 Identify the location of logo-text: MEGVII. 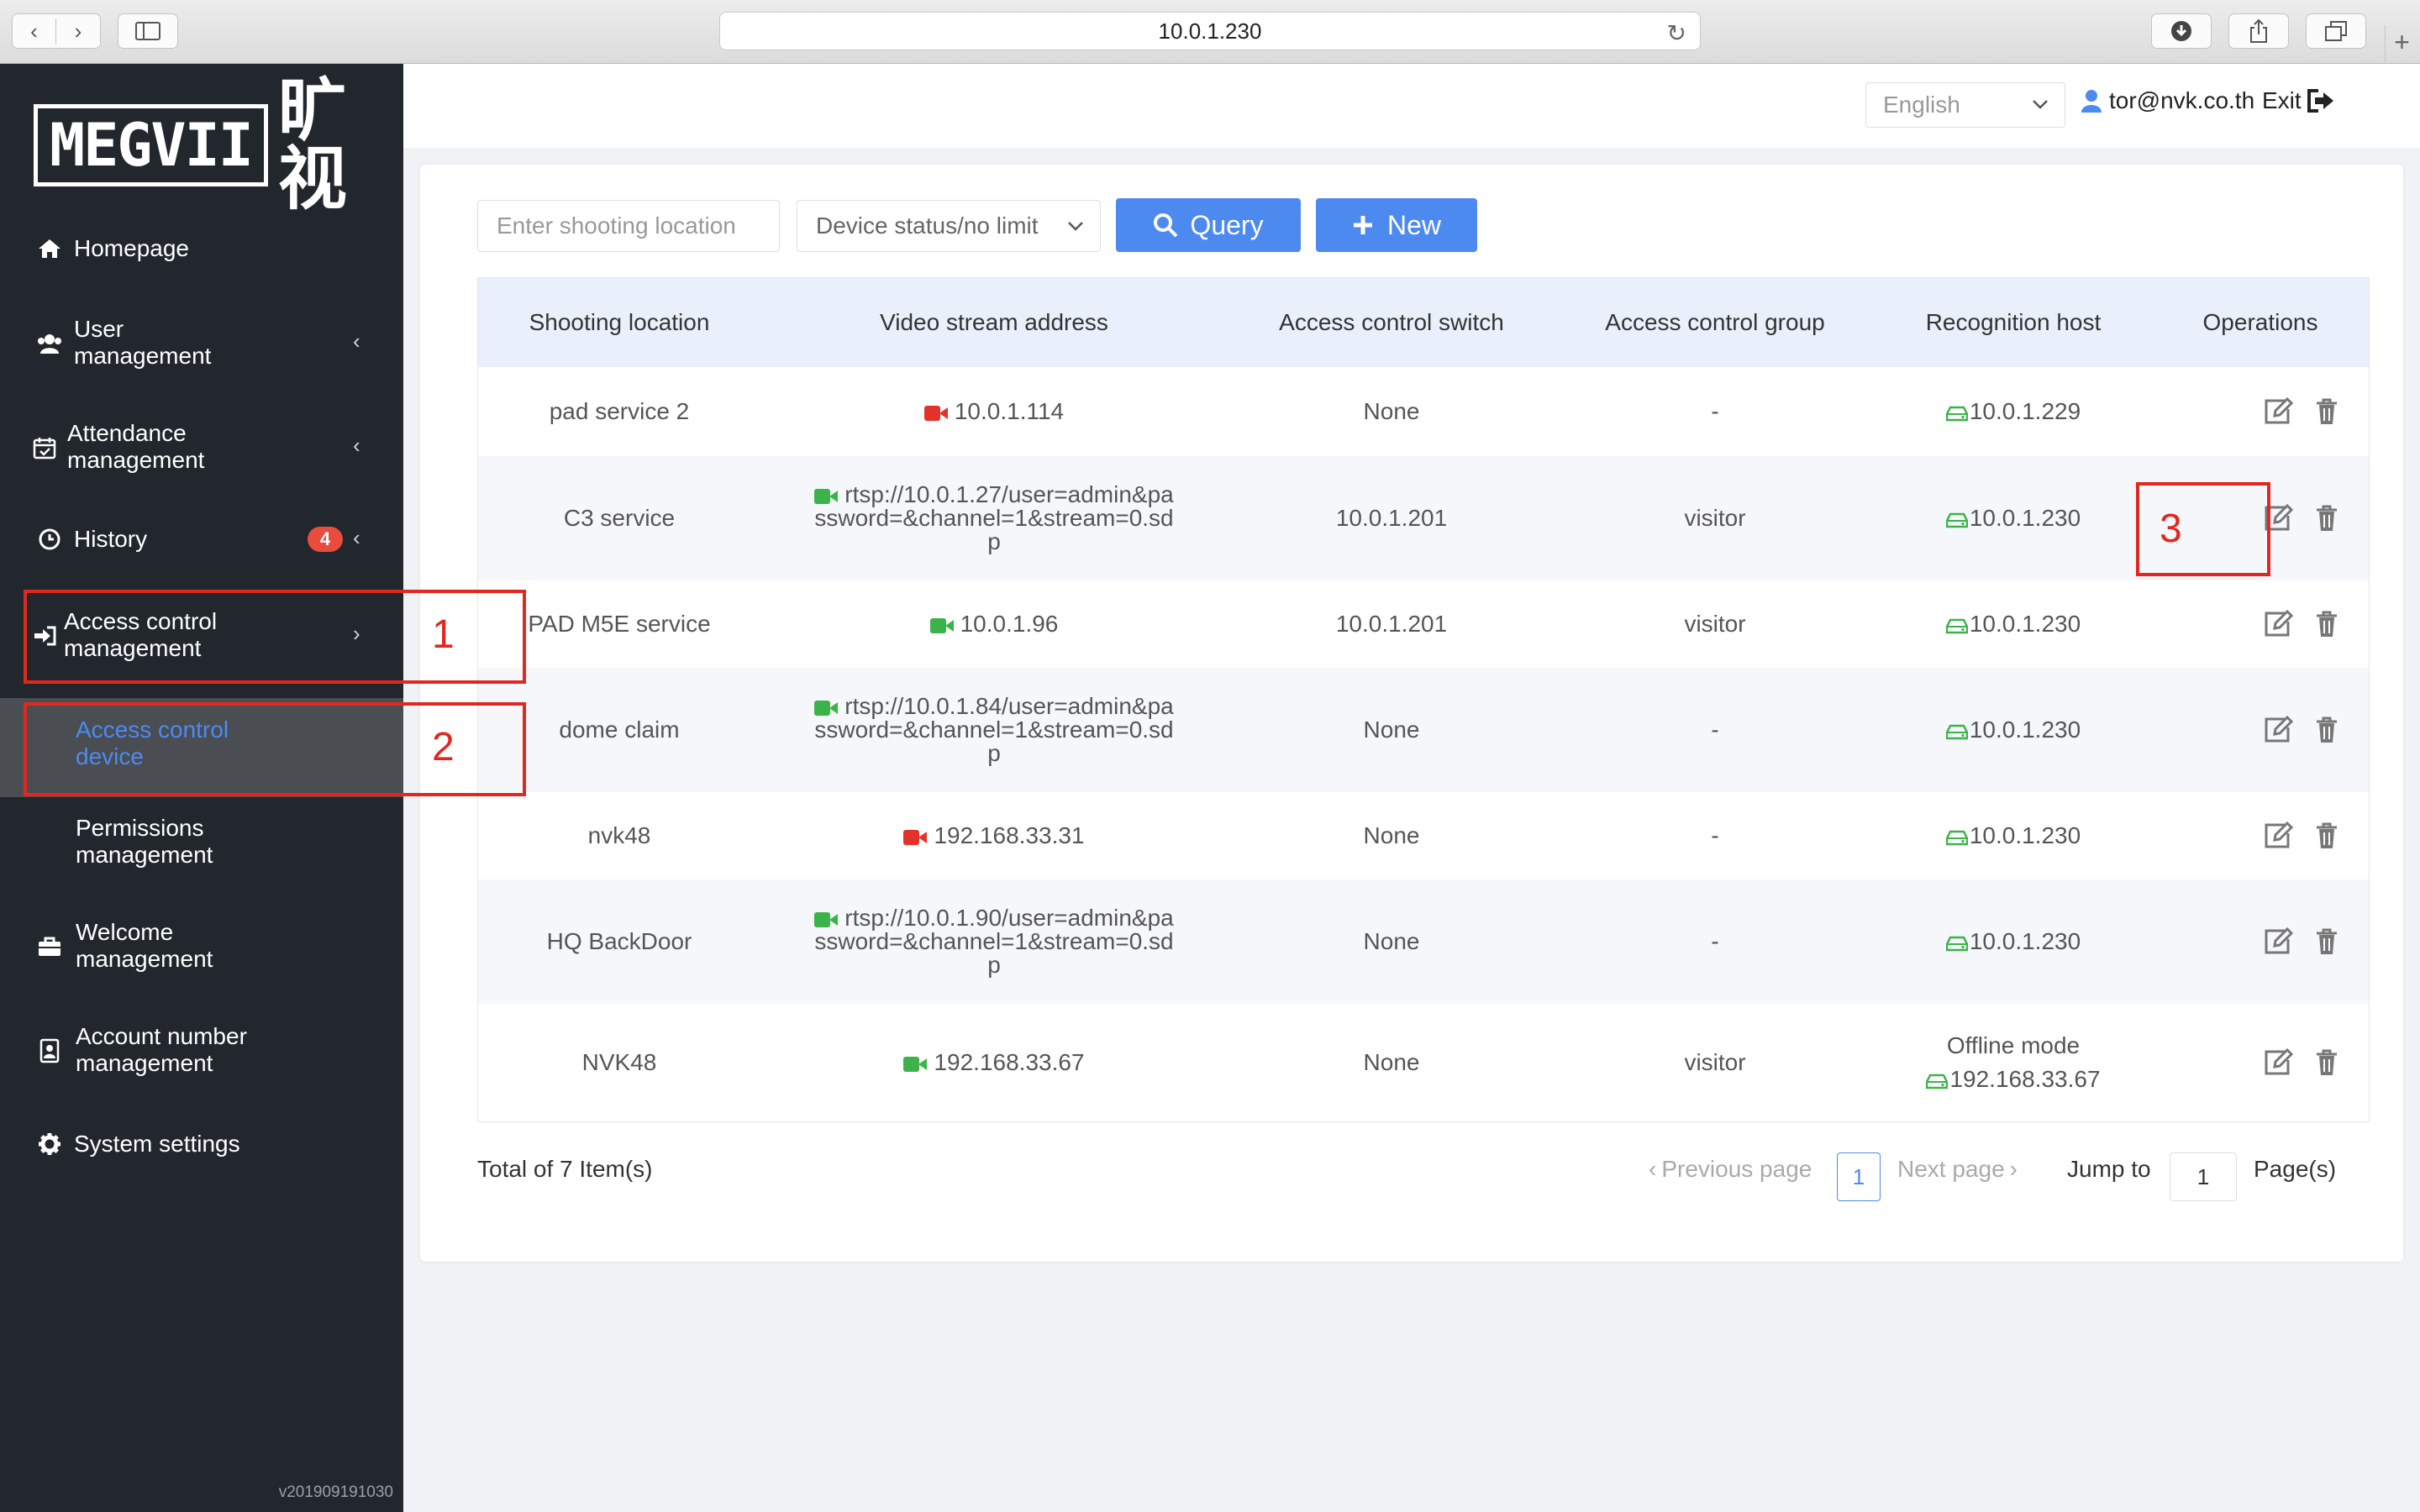
(151, 145).